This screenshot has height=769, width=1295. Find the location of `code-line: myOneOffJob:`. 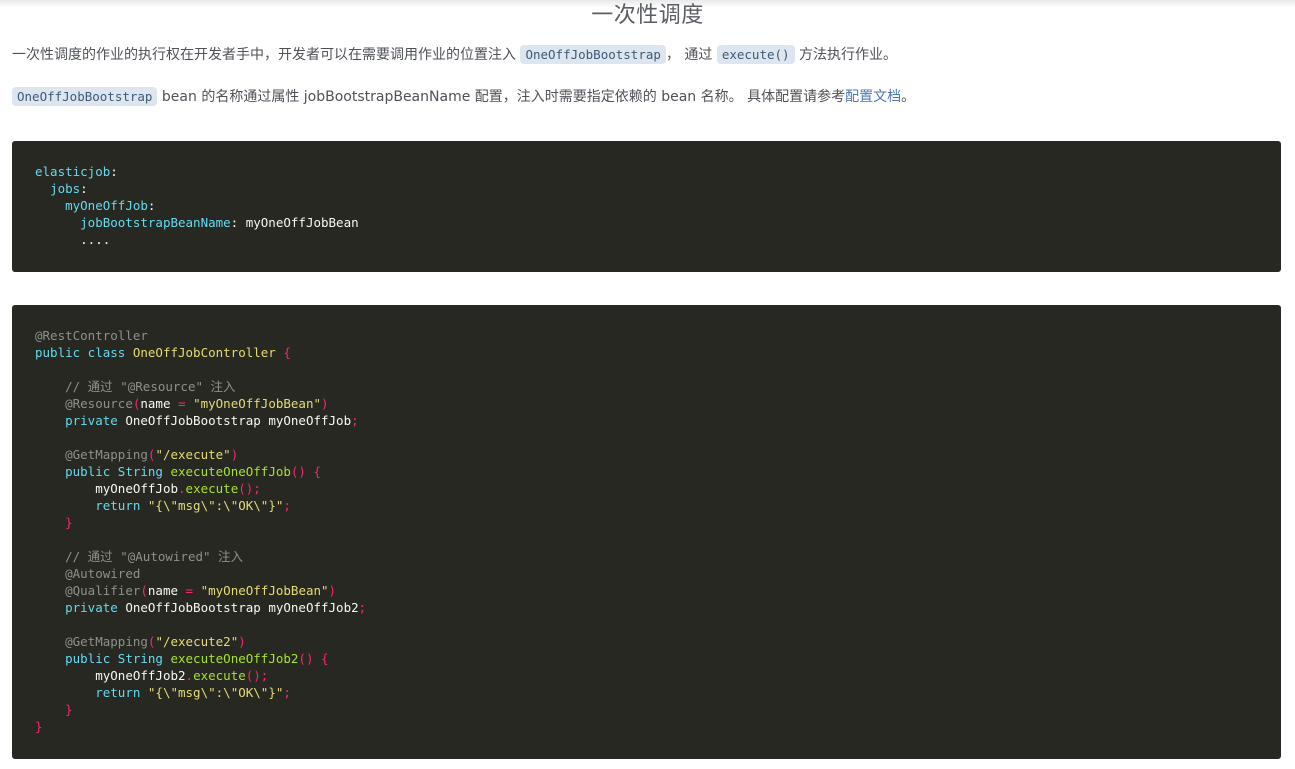

code-line: myOneOffJob: is located at coordinates (658, 205).